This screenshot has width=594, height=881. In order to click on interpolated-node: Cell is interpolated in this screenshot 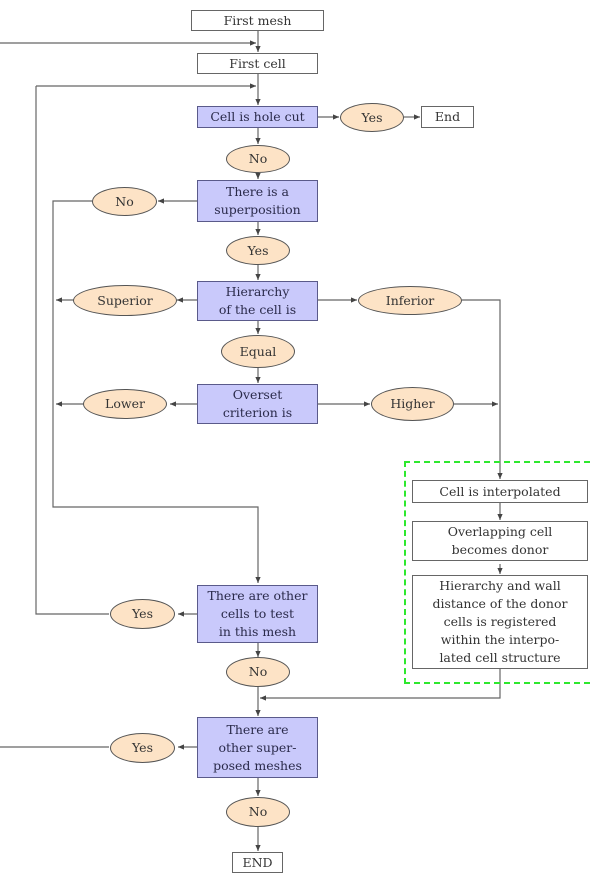, I will do `click(500, 491)`.